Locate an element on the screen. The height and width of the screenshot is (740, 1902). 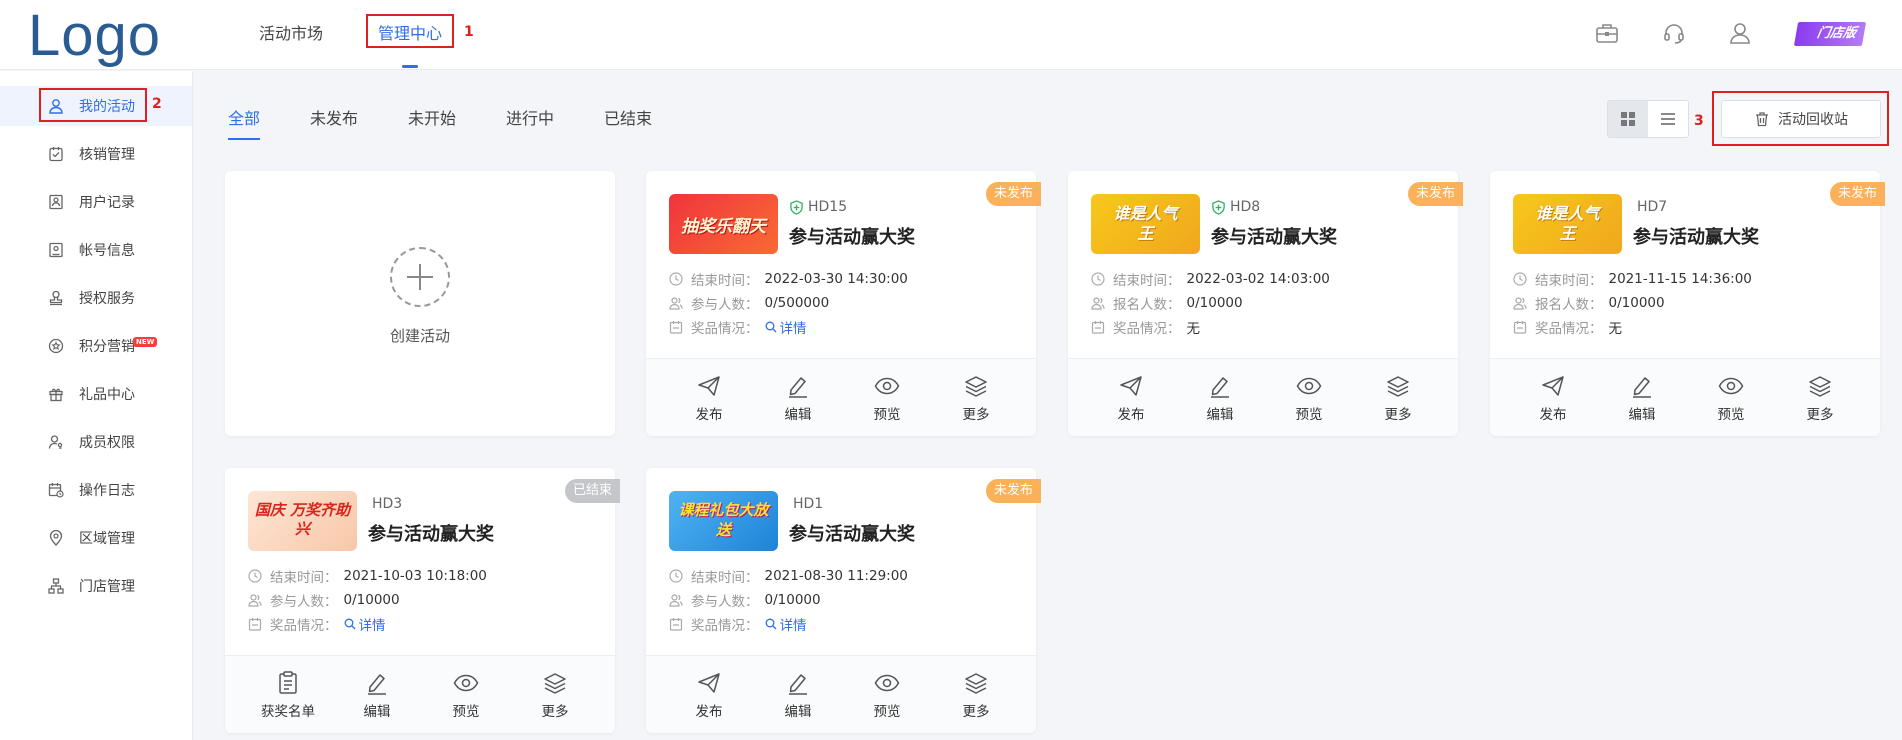
list-view-button is located at coordinates (1668, 119).